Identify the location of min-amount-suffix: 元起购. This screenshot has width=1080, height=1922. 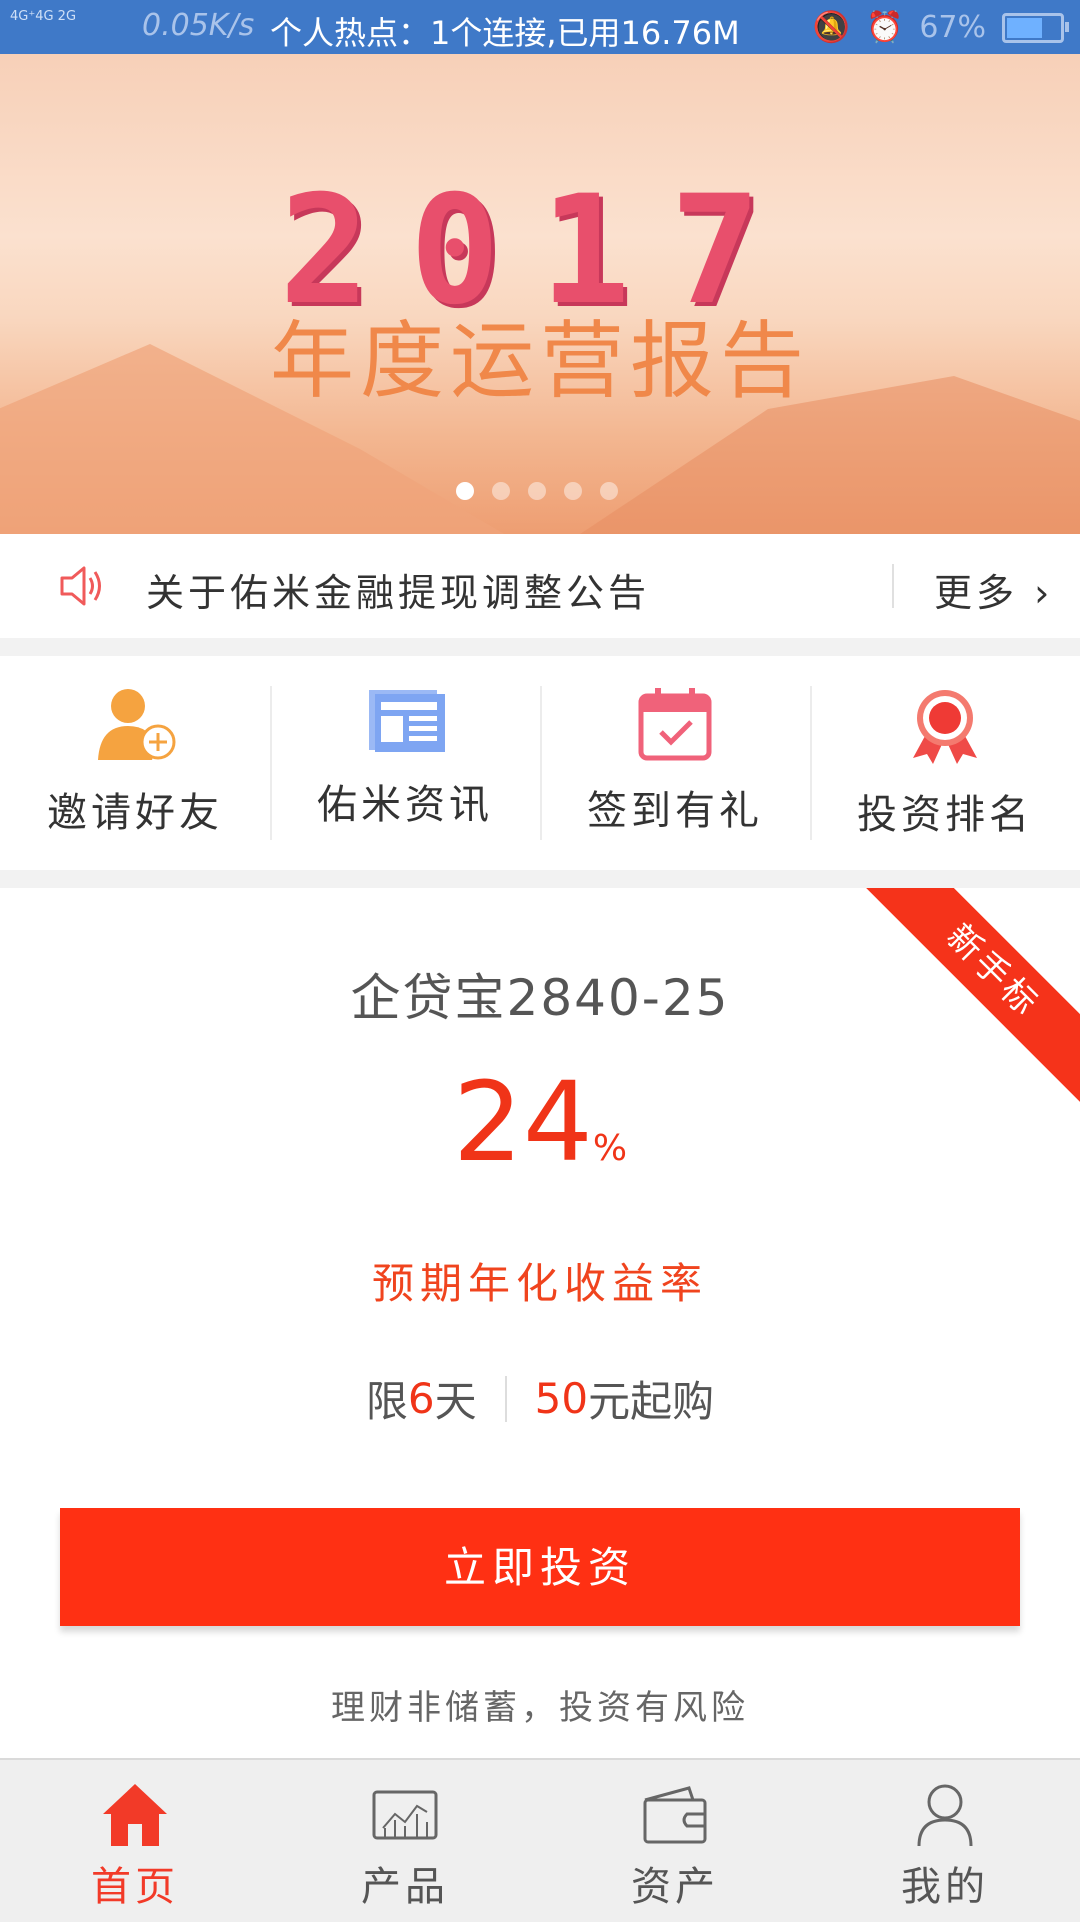
(651, 1401).